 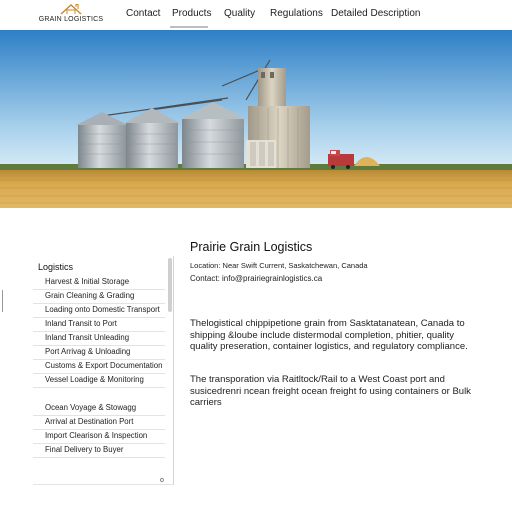 What do you see at coordinates (99, 409) in the screenshot?
I see `sidebar-item-ocean-voyage: Ocean Voyage & Stowagg` at bounding box center [99, 409].